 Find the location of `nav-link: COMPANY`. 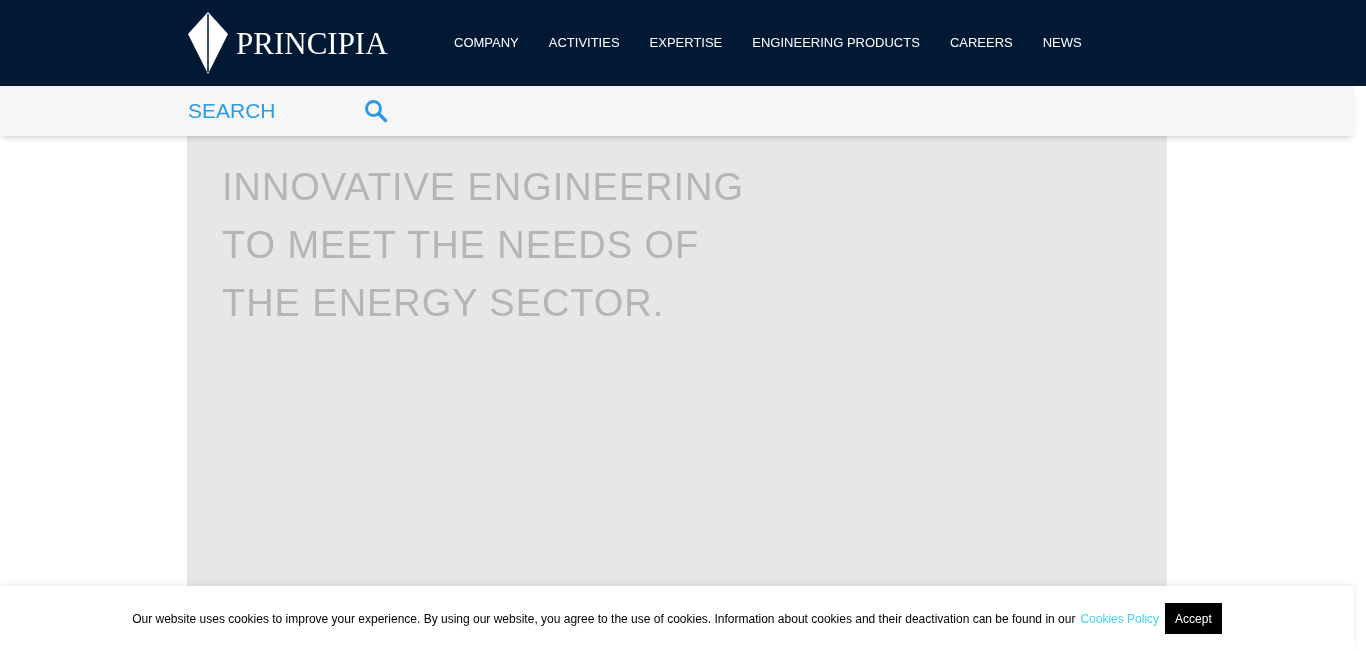

nav-link: COMPANY is located at coordinates (486, 43).